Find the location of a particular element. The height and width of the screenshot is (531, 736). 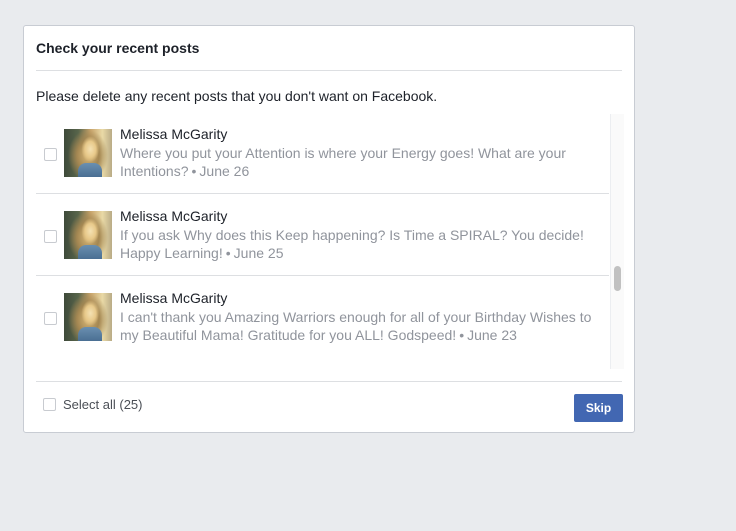

skip-button: Skip is located at coordinates (598, 408).